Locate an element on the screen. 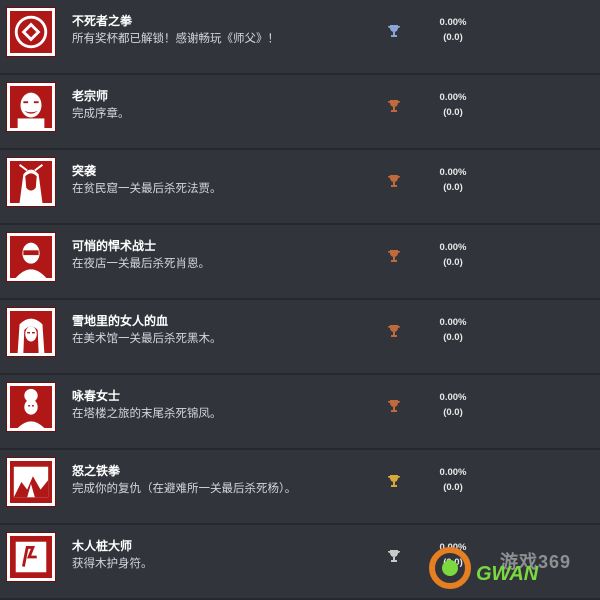 Image resolution: width=600 pixels, height=600 pixels. yang-portrait-icon is located at coordinates (31, 482).